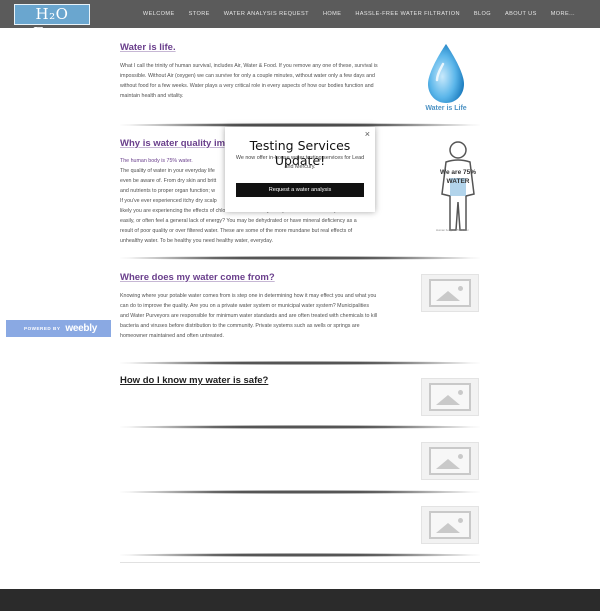 This screenshot has height=611, width=600. I want to click on water-drop-image: Water is Life, so click(446, 79).